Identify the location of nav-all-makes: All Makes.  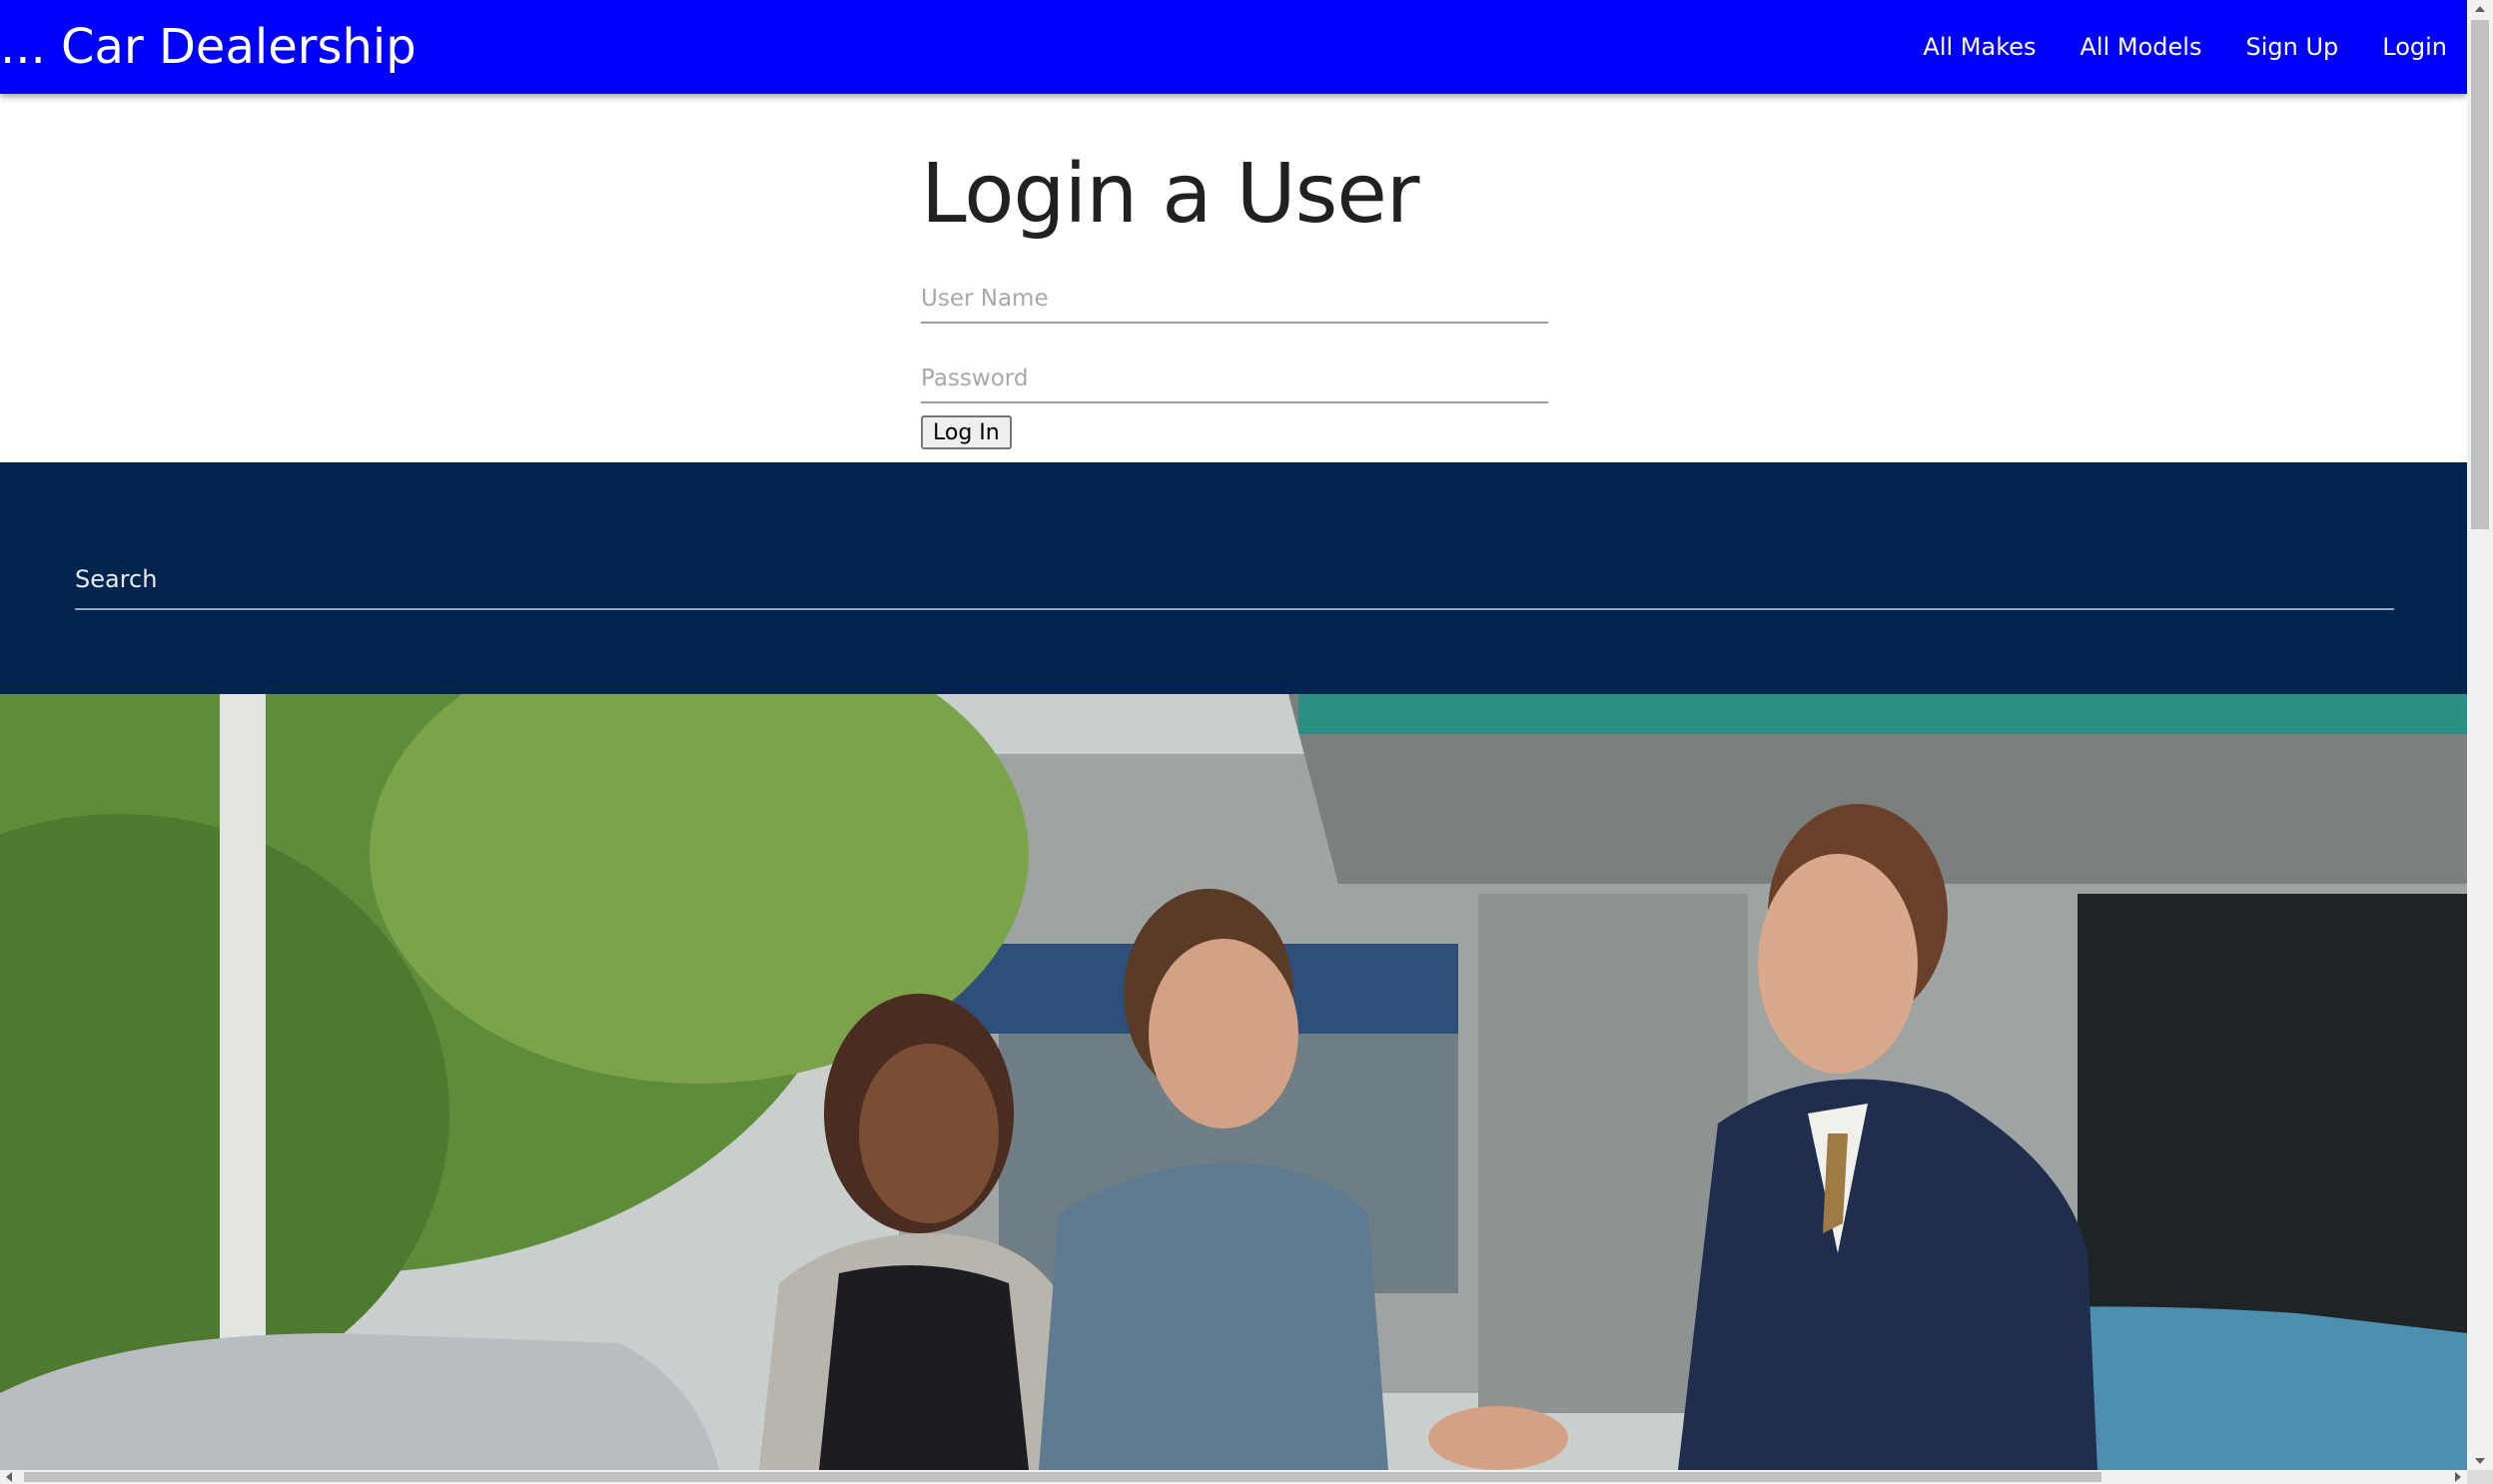
(1980, 47).